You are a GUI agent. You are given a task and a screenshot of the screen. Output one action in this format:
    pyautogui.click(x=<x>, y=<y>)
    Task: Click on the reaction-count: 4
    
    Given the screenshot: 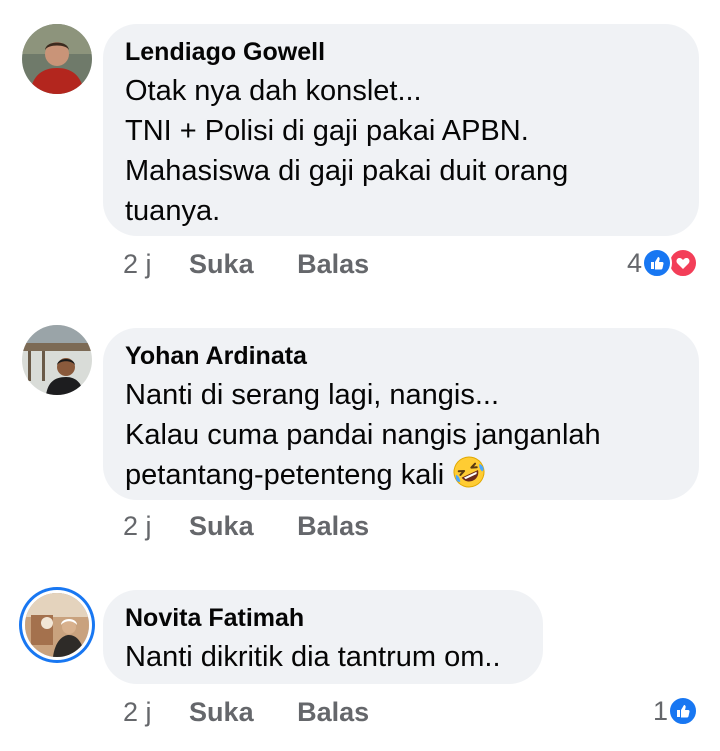 What is the action you would take?
    pyautogui.click(x=634, y=262)
    